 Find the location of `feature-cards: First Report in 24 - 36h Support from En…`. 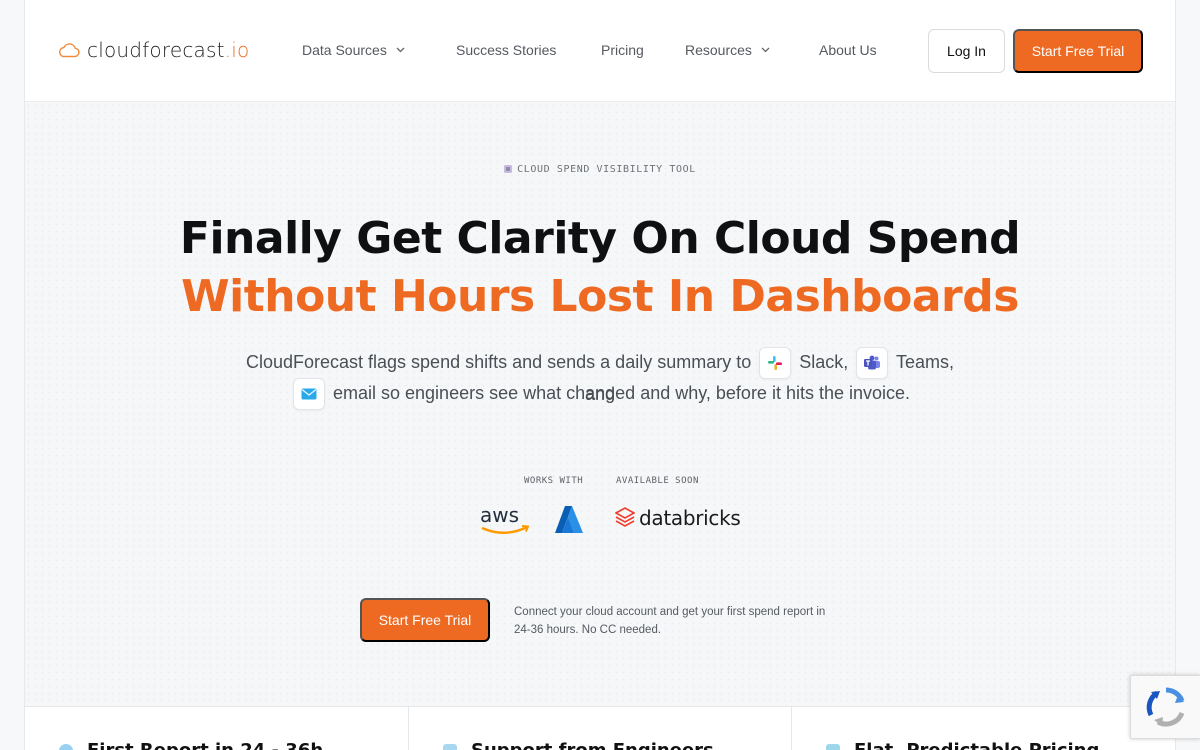

feature-cards: First Report in 24 - 36h Support from En… is located at coordinates (600, 728).